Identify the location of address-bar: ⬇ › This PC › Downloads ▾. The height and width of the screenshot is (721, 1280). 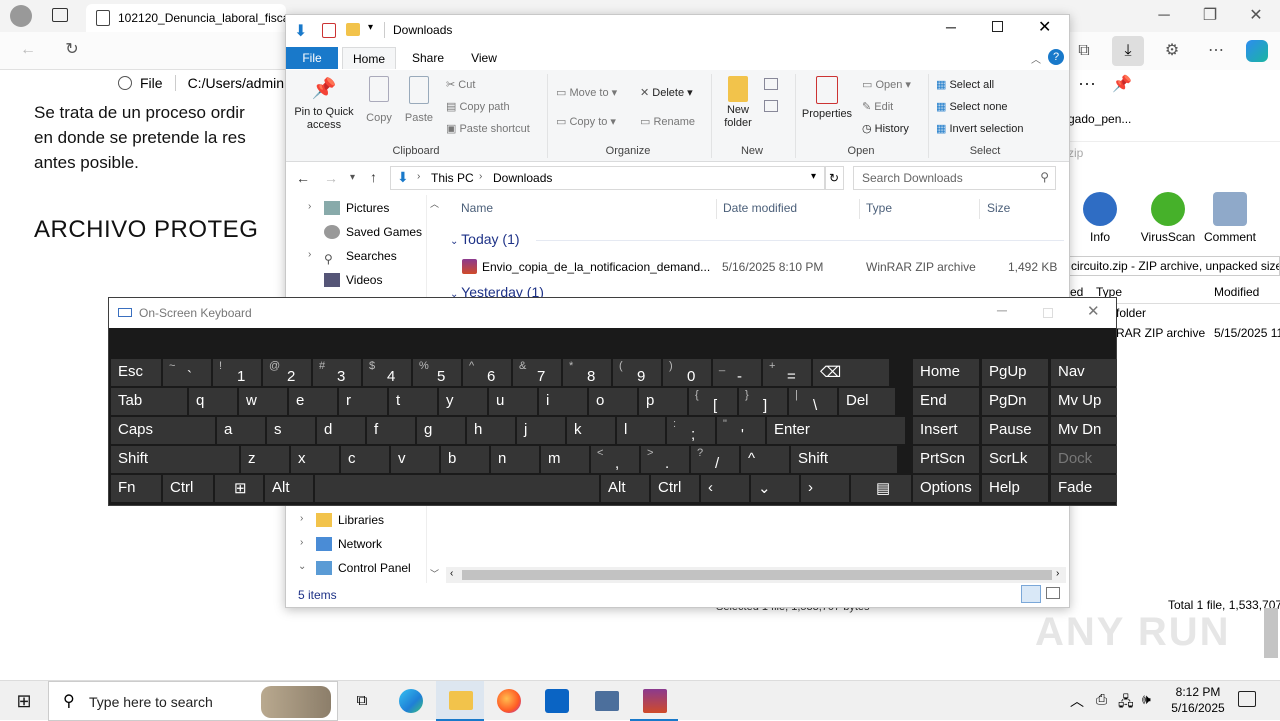
(608, 178).